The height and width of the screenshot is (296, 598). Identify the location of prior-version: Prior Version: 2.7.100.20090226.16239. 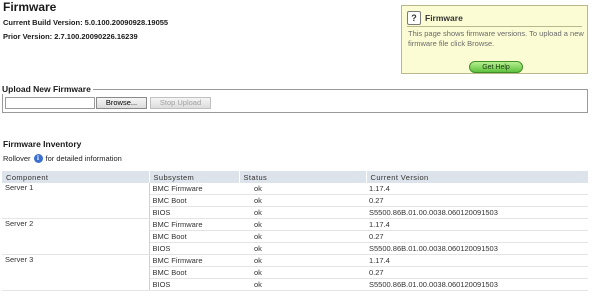
(70, 36).